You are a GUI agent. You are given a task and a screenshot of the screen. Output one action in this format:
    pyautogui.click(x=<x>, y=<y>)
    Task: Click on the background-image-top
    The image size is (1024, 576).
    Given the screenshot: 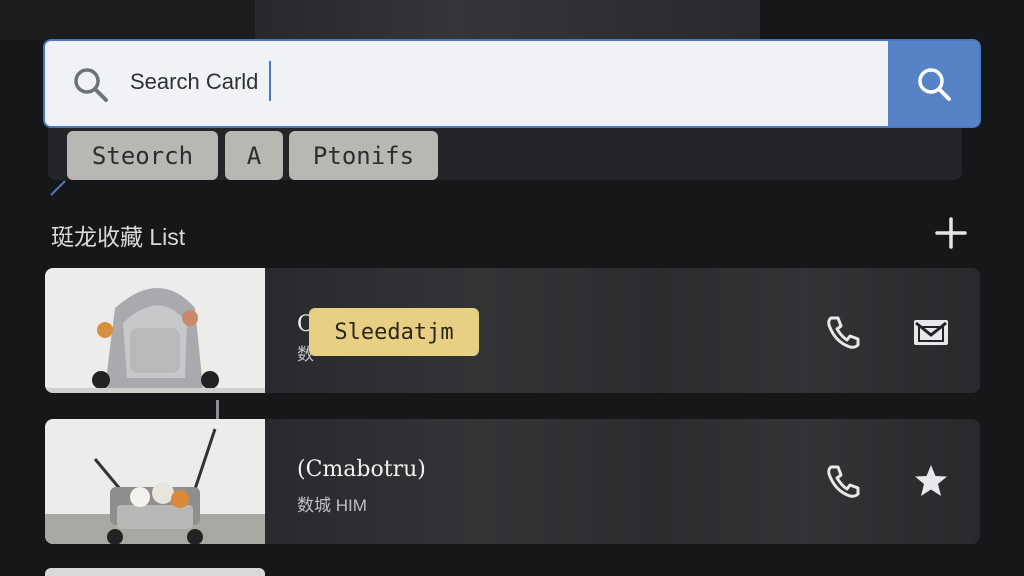 What is the action you would take?
    pyautogui.click(x=507, y=20)
    